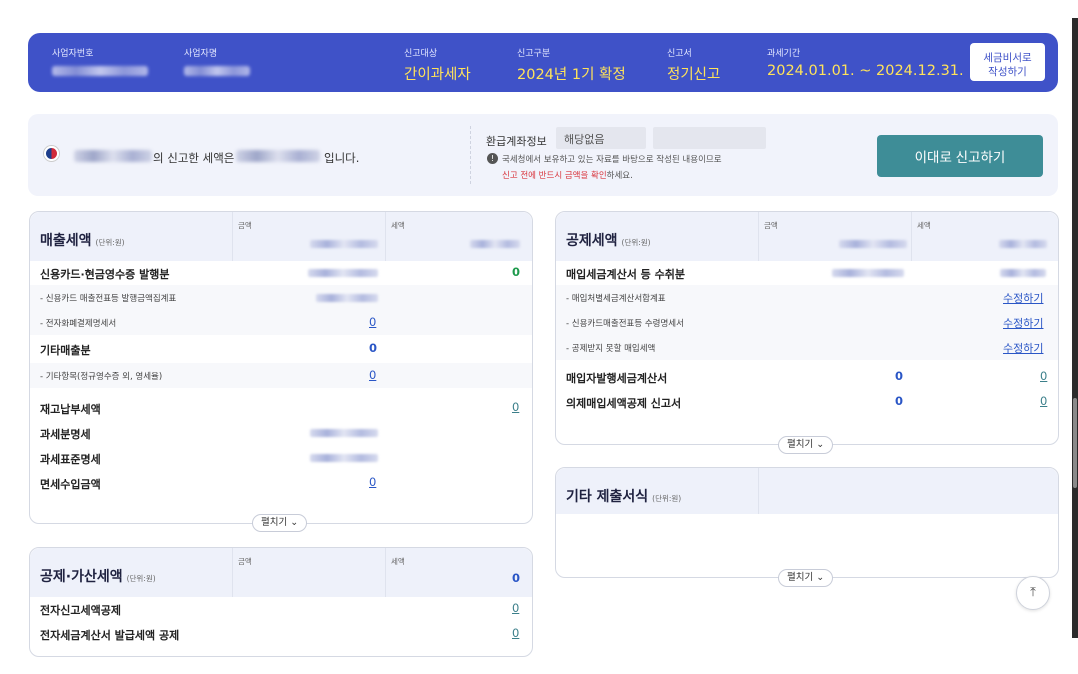 The height and width of the screenshot is (674, 1078). Describe the element at coordinates (101, 377) in the screenshot. I see `row-sub-label: - 기타항목(정규영수증 외, 영세율)` at that location.